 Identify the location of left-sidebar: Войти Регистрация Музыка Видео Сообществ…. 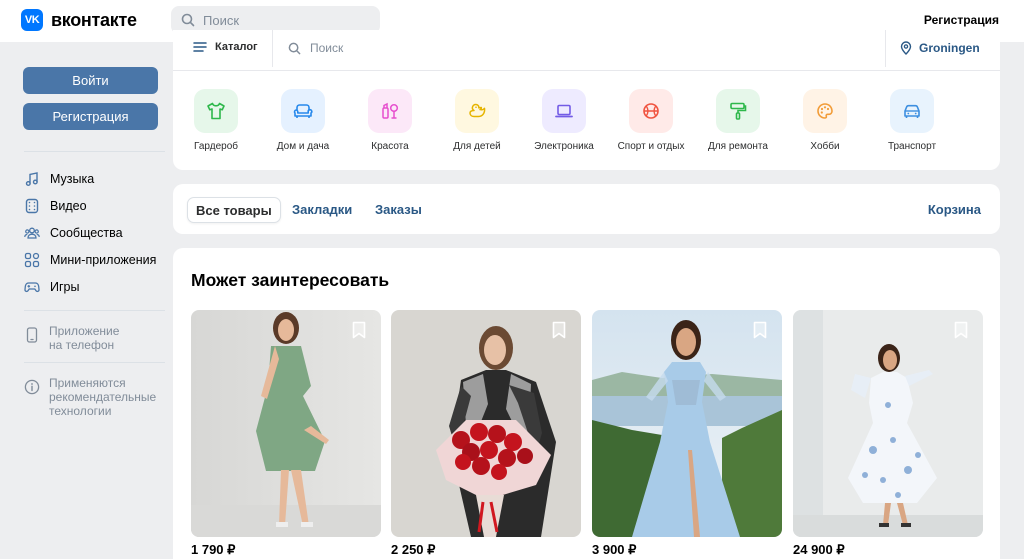
(94, 230).